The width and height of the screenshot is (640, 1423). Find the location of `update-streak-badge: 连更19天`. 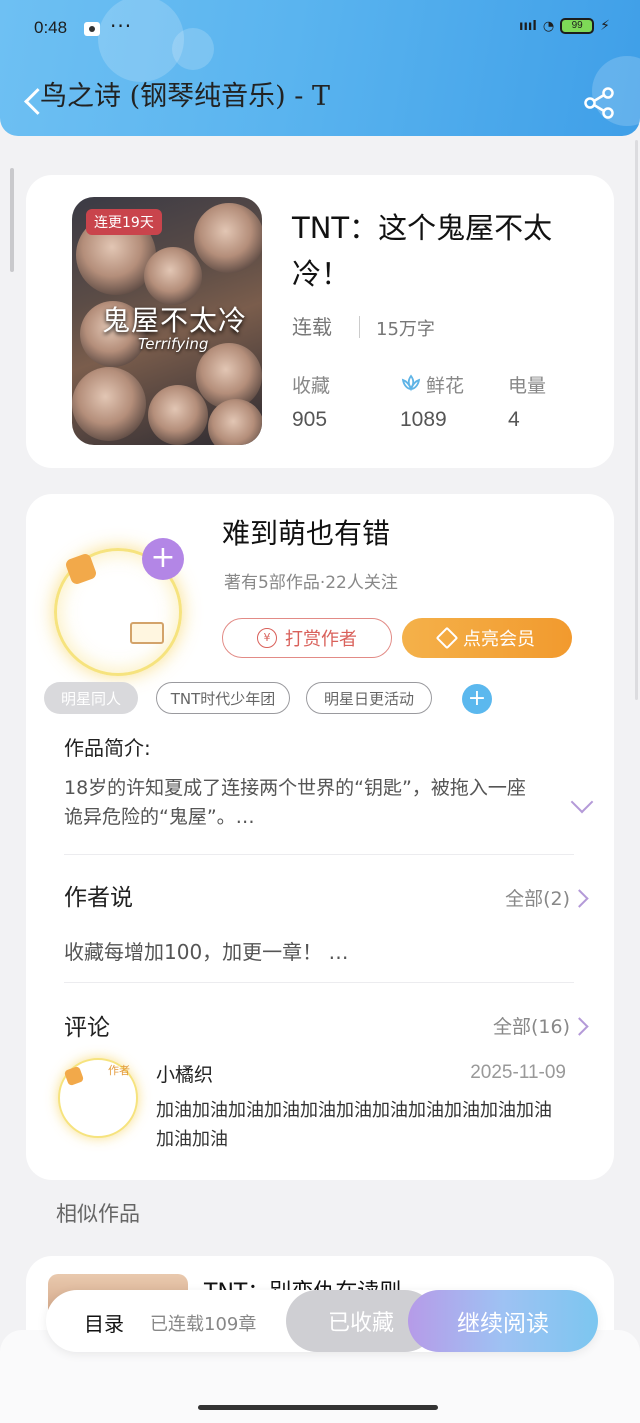

update-streak-badge: 连更19天 is located at coordinates (124, 222).